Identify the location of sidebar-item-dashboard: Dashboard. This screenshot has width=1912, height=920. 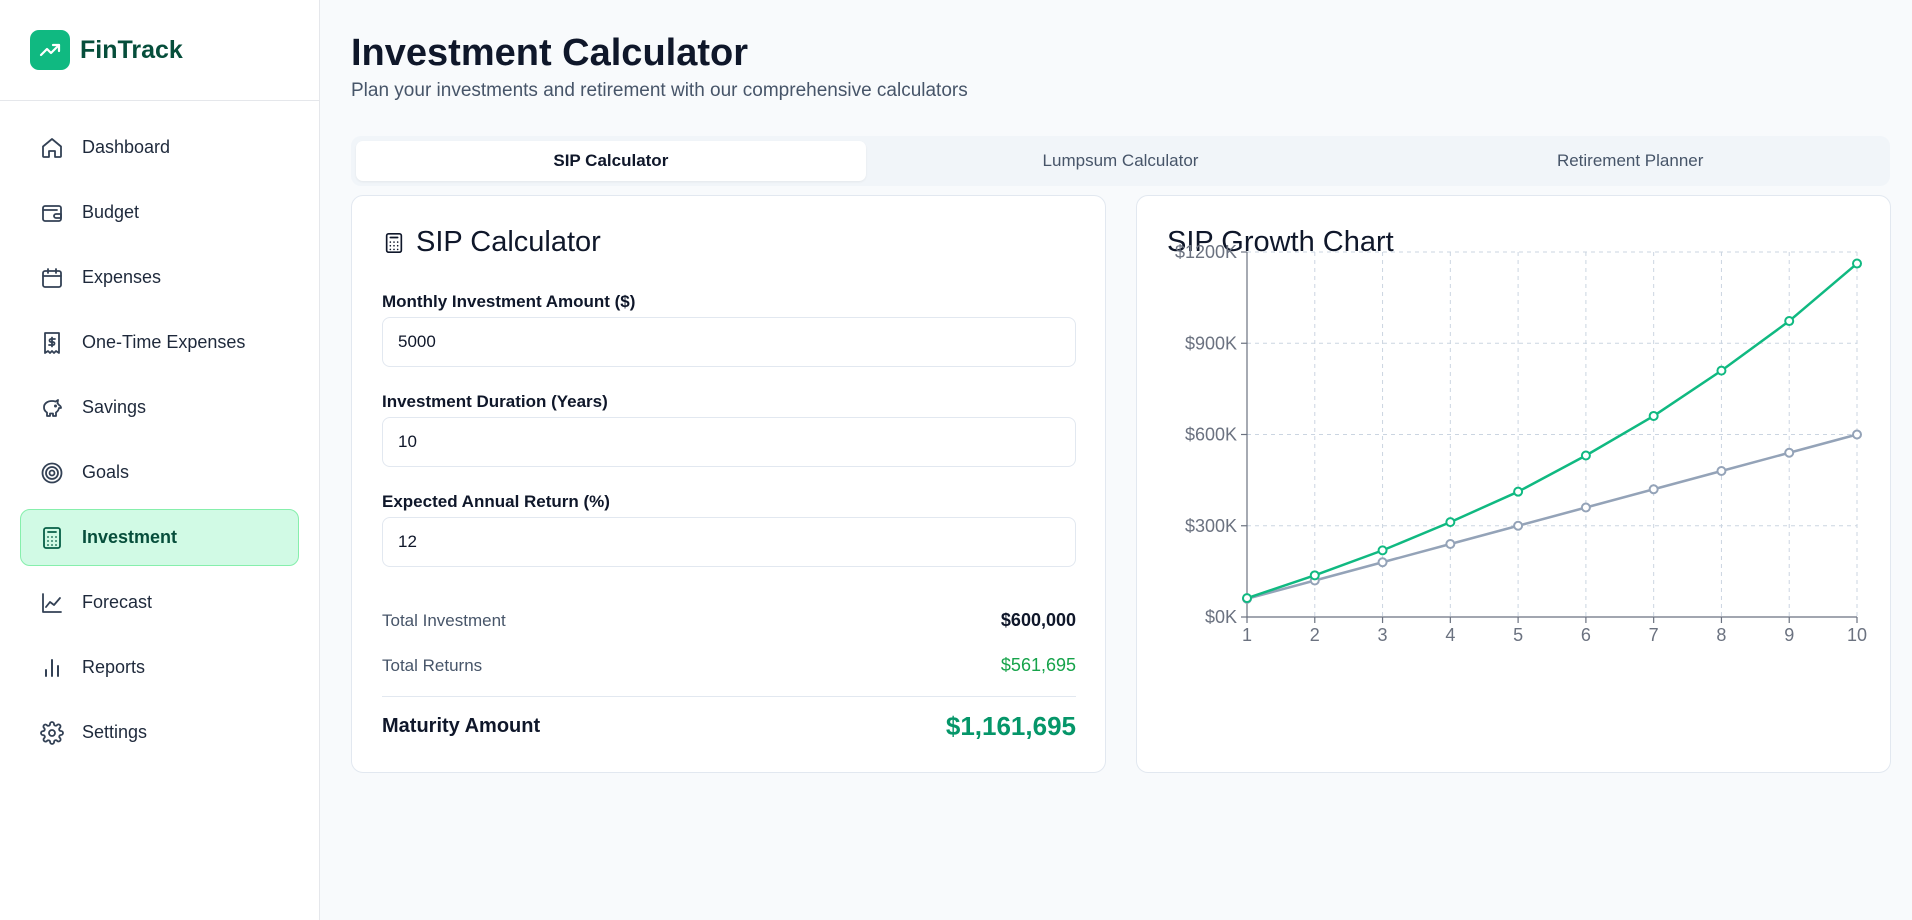
(159, 147).